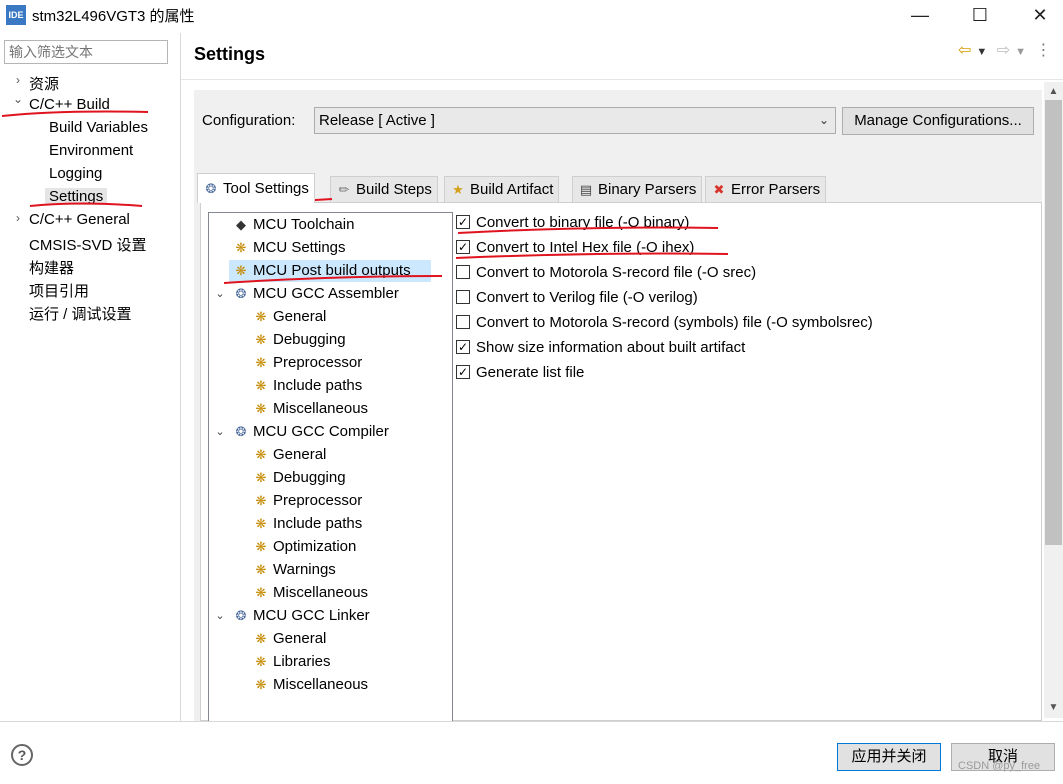  I want to click on tab-error-parsers: ✖ Error Parsers, so click(766, 189).